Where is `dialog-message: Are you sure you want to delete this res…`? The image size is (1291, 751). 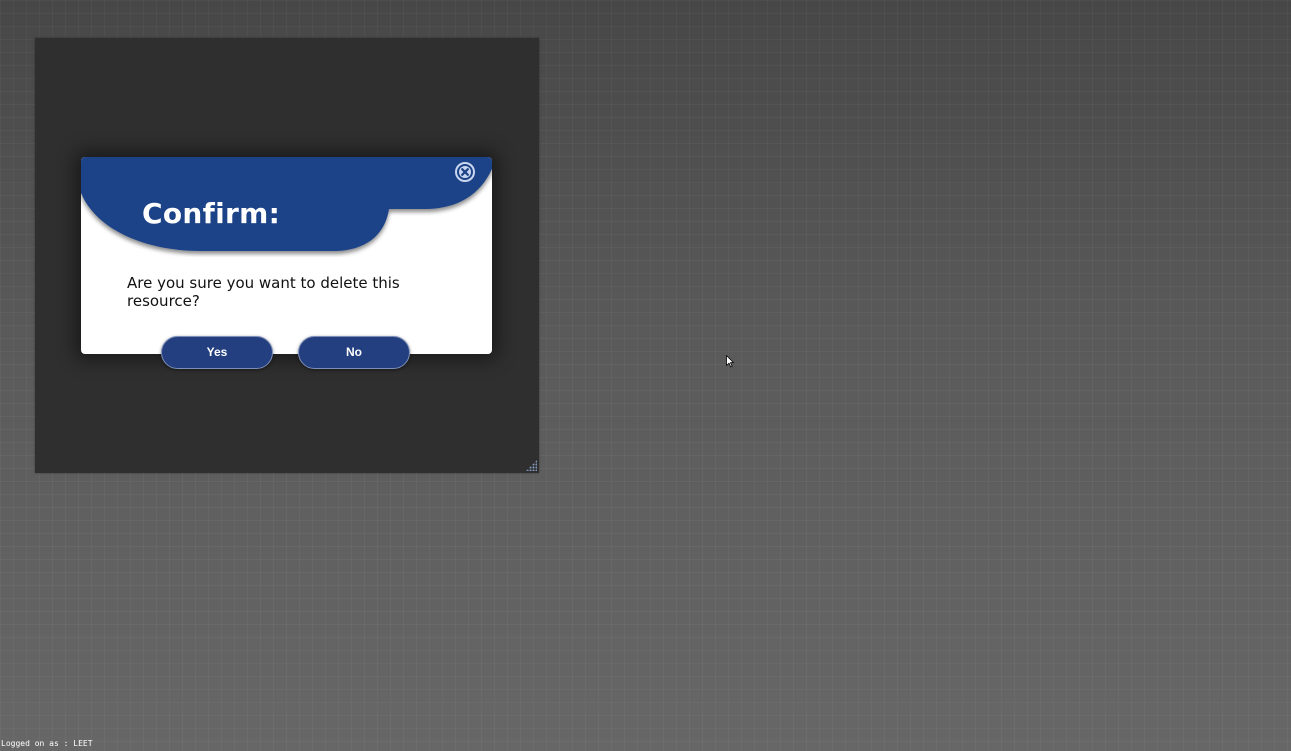
dialog-message: Are you sure you want to delete this res… is located at coordinates (263, 292).